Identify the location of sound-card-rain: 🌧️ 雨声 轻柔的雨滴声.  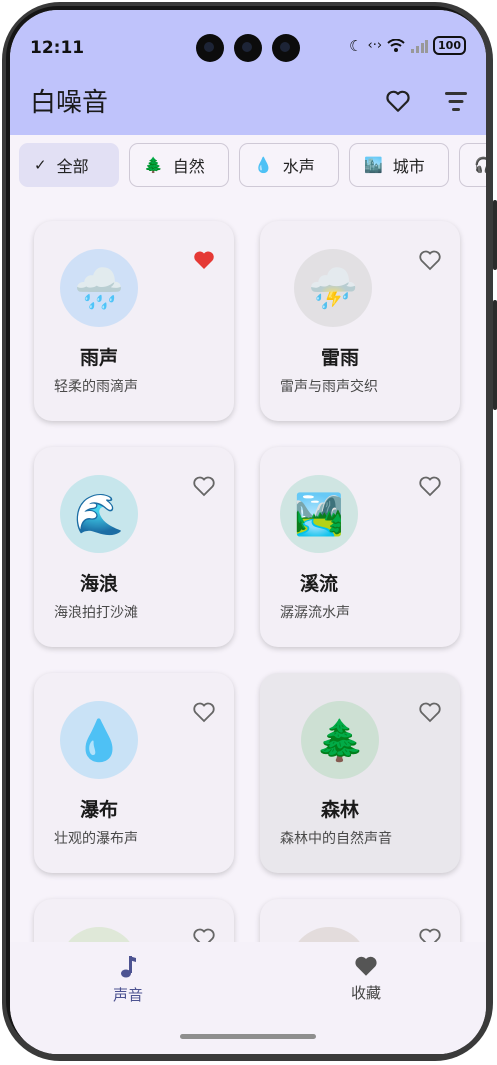
(134, 321).